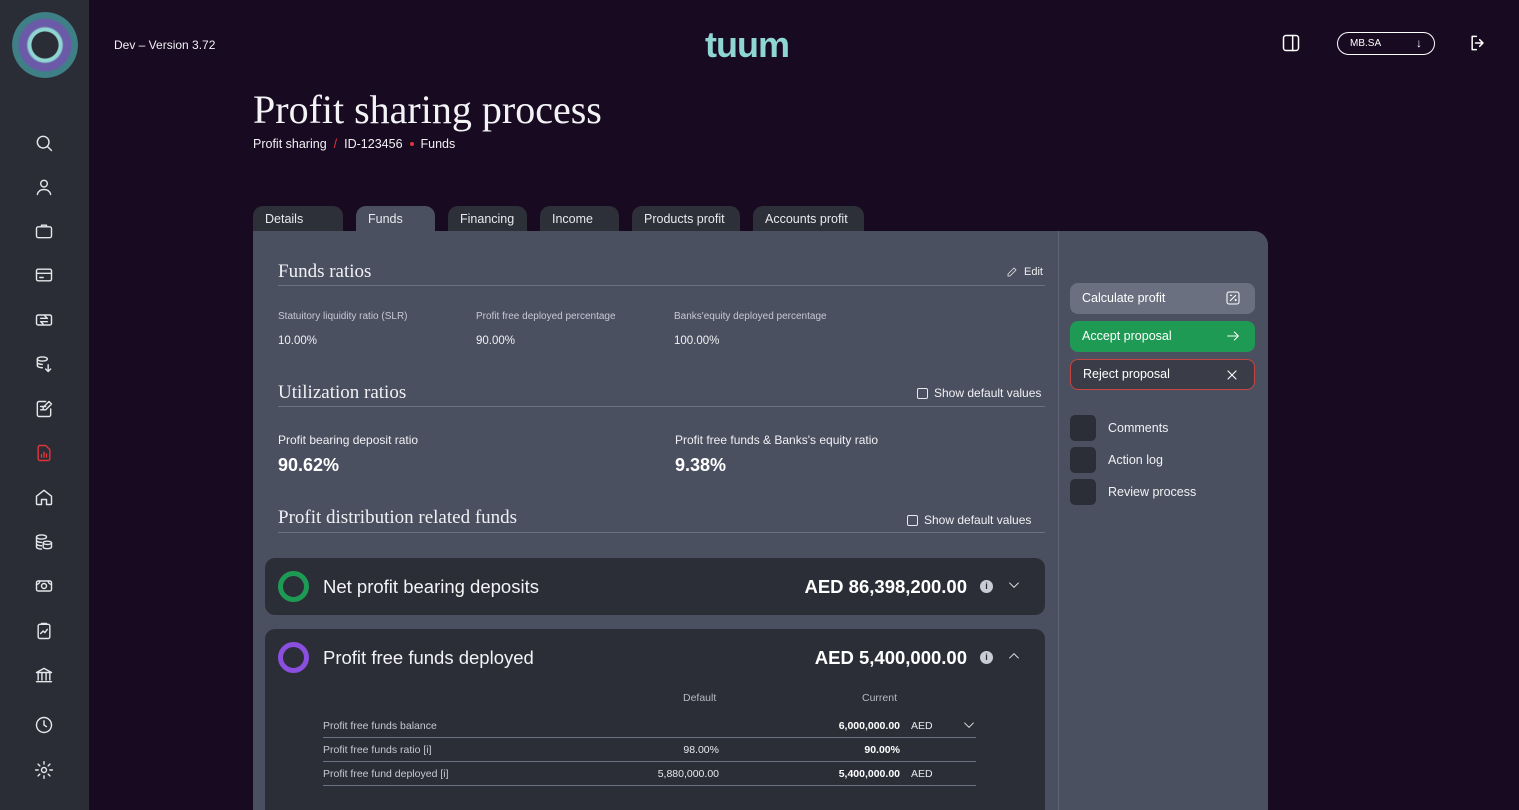 The image size is (1519, 810). Describe the element at coordinates (1419, 43) in the screenshot. I see `arrow-down-icon: ↓` at that location.